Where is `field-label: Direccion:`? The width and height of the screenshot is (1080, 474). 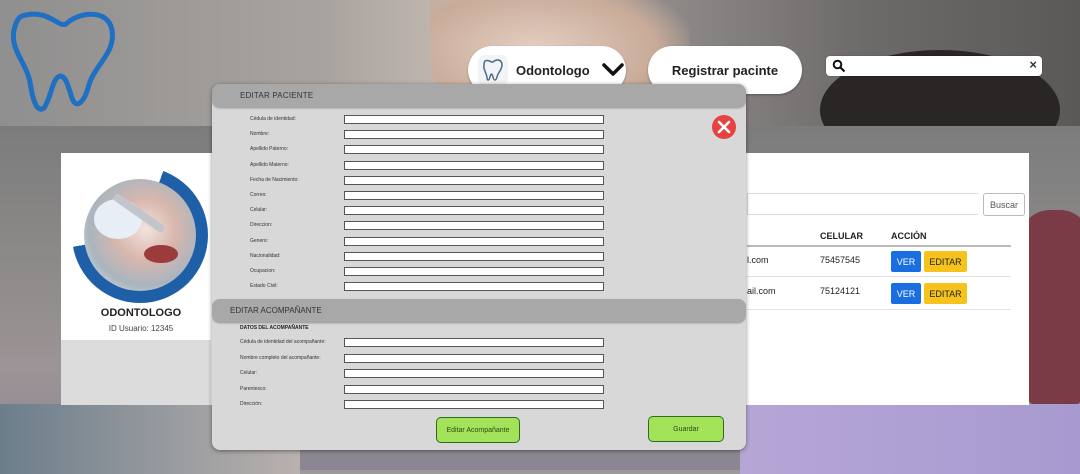
field-label: Direccion: is located at coordinates (261, 225).